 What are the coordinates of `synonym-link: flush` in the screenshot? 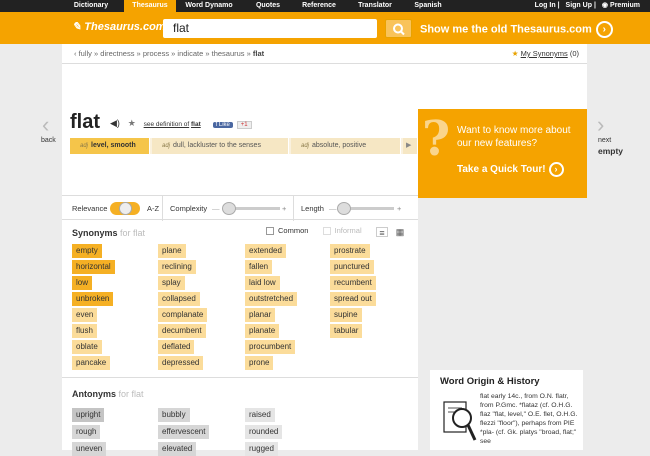 It's located at (84, 331).